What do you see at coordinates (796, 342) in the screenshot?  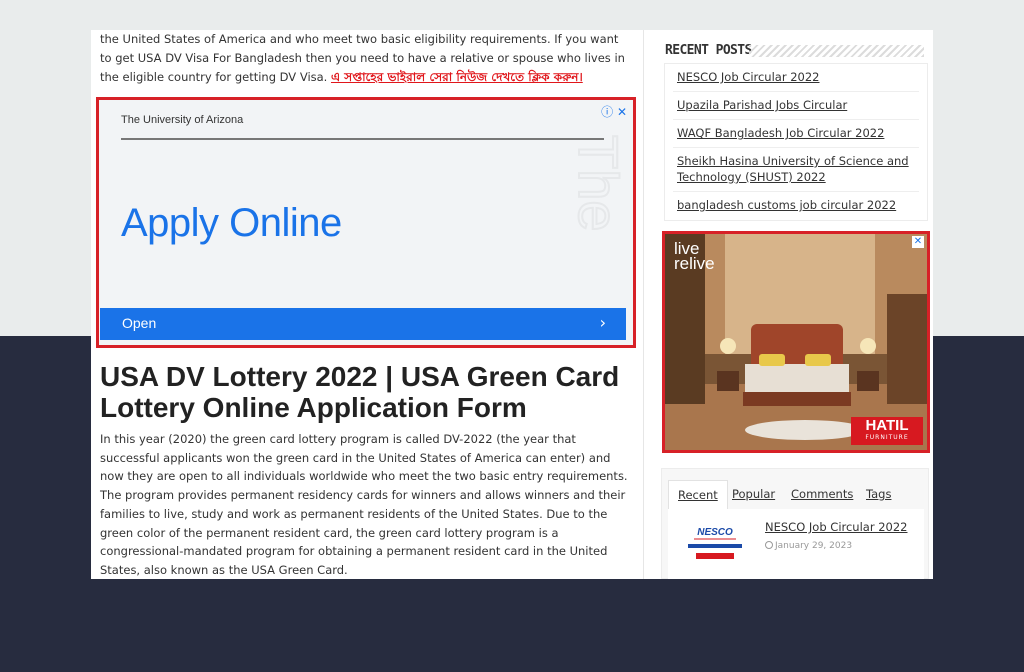 I see `furniture-ad: live relive ✕ HATIL FURNITURE` at bounding box center [796, 342].